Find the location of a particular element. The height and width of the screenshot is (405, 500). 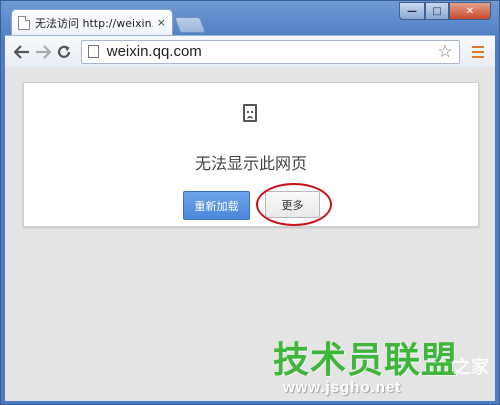

reload-icon is located at coordinates (64, 51).